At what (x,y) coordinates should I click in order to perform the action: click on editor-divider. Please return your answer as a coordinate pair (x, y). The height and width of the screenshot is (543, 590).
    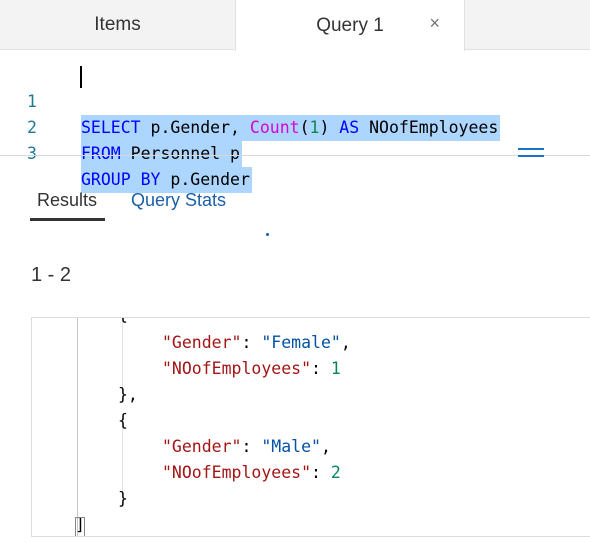
    Looking at the image, I should click on (295, 155).